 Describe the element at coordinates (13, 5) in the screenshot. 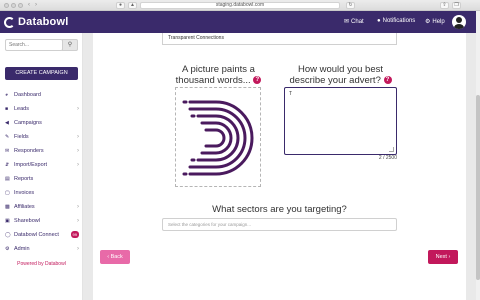

I see `window-minimize-icon` at that location.